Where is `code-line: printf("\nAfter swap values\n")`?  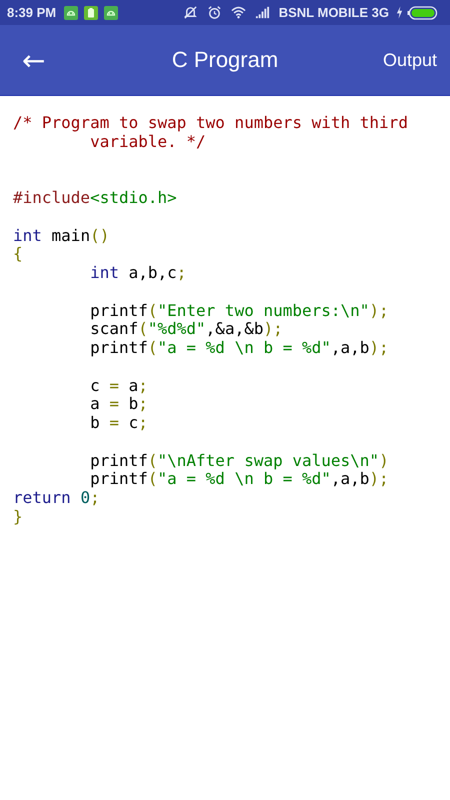
code-line: printf("\nAfter swap values\n") is located at coordinates (239, 461).